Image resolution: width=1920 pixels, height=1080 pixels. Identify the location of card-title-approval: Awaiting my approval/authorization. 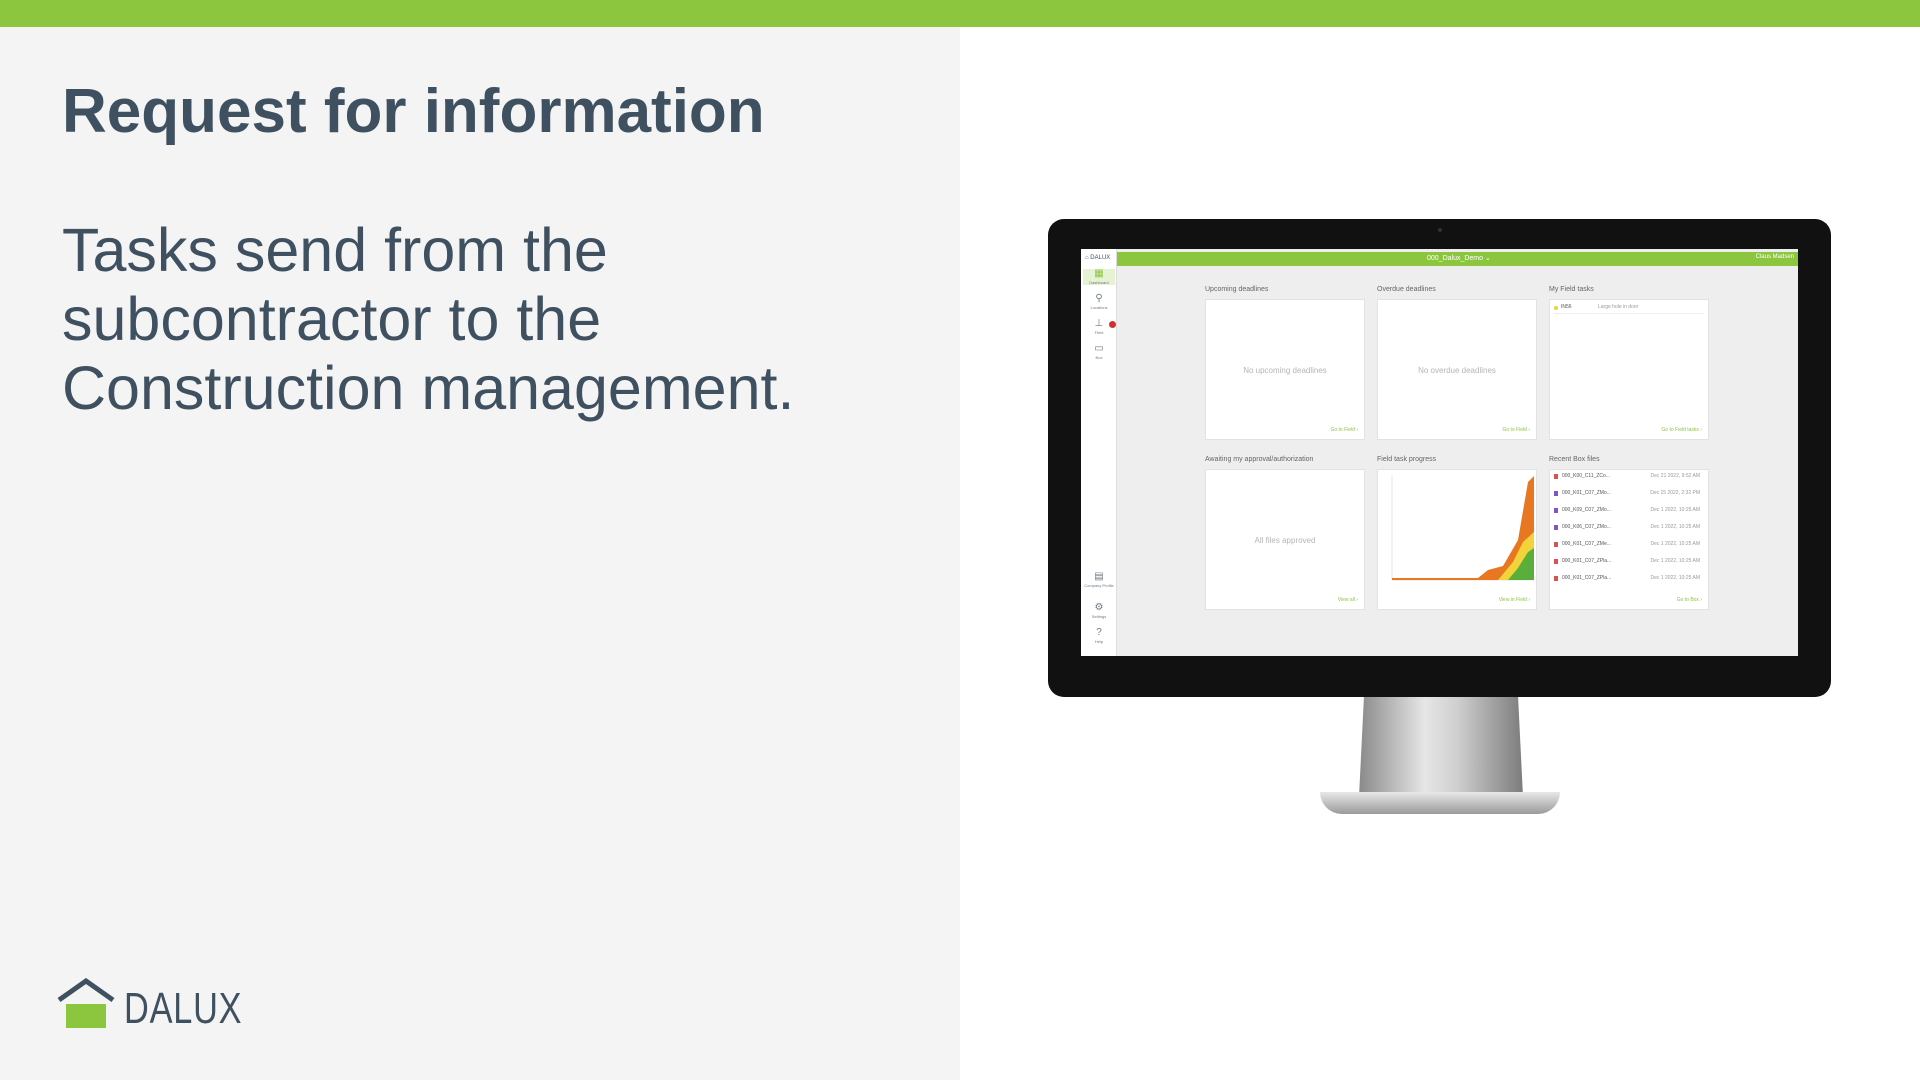
(1259, 459).